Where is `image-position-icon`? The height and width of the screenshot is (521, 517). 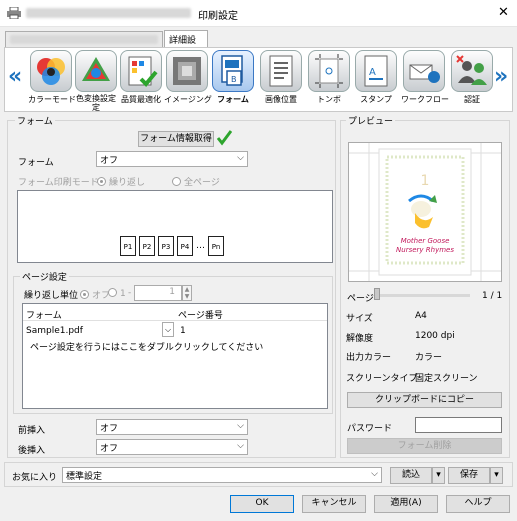
image-position-icon is located at coordinates (281, 71).